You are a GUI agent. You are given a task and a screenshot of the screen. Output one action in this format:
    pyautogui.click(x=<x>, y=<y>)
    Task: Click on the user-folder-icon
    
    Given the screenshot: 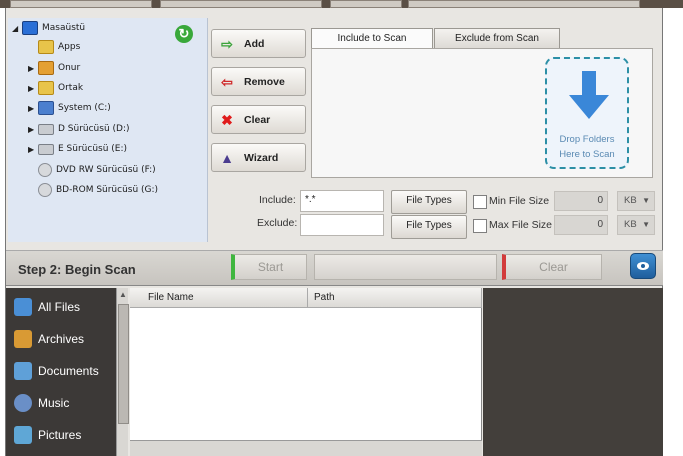 What is the action you would take?
    pyautogui.click(x=46, y=68)
    